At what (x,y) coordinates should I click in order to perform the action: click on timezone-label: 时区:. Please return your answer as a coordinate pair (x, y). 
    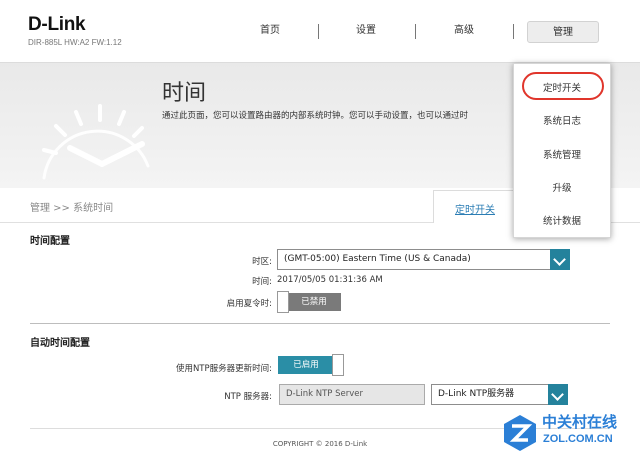
    Looking at the image, I should click on (262, 262).